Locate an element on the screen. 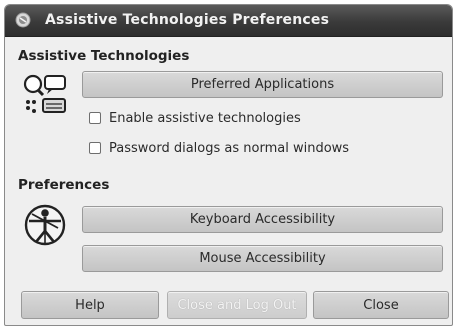  keyboard-accessibility-button: Keyboard Accessibility is located at coordinates (262, 219).